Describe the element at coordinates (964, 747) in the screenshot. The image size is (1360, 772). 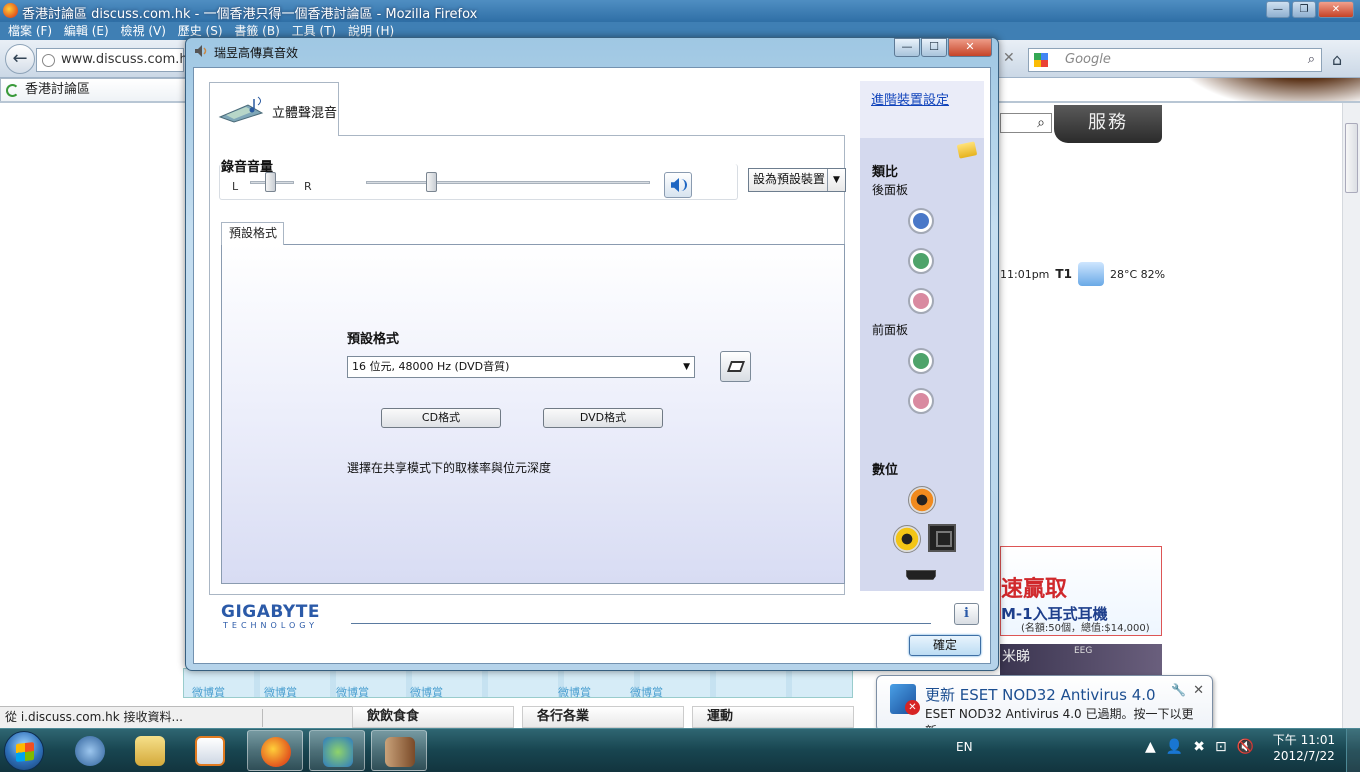
I see `language-indicator: EN` at that location.